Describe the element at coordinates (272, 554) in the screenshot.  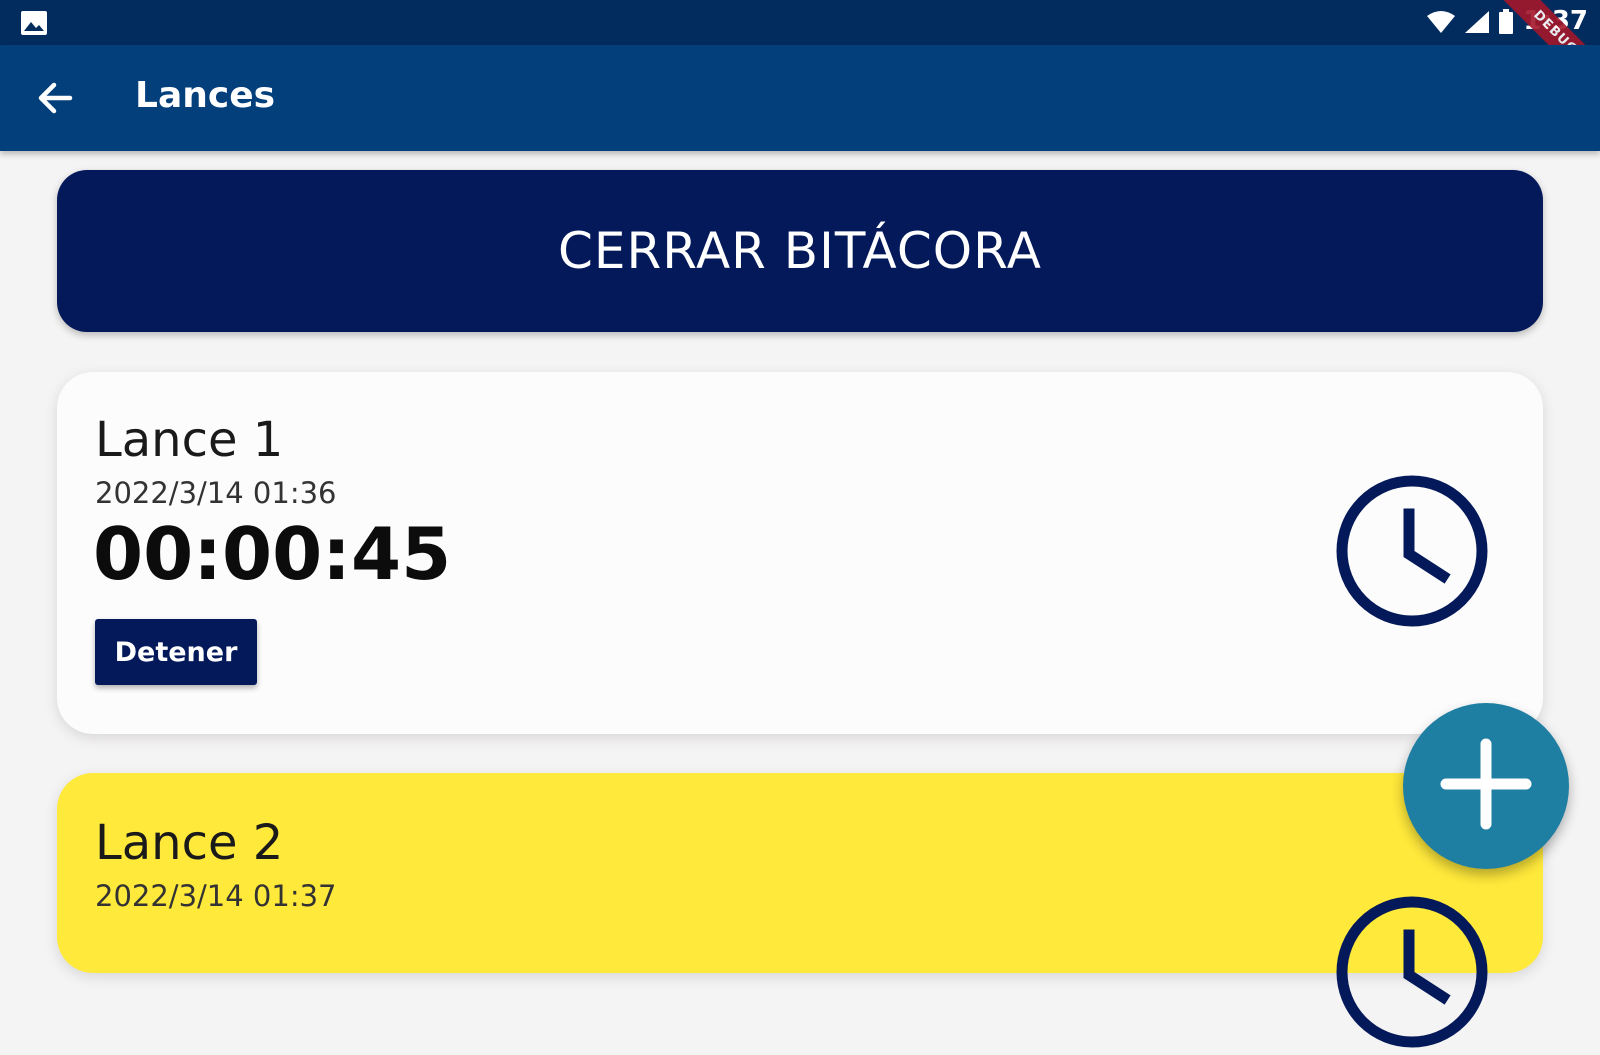
I see `lance-timer: 00:00:45` at that location.